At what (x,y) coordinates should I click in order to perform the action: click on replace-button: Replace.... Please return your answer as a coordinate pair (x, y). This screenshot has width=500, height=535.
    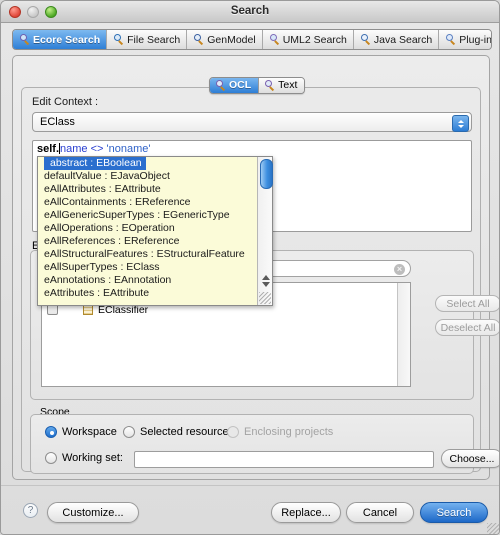
    Looking at the image, I should click on (306, 512).